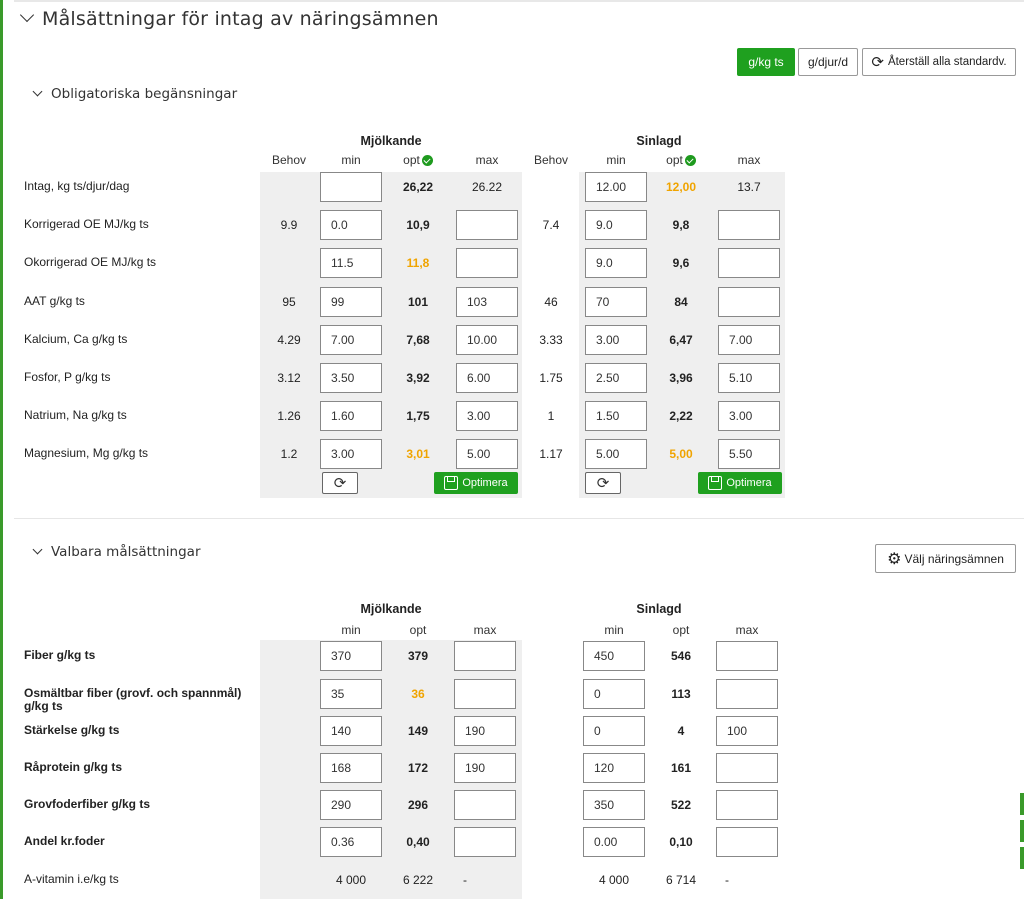 This screenshot has height=899, width=1024. I want to click on col-header-behov: Behov, so click(289, 160).